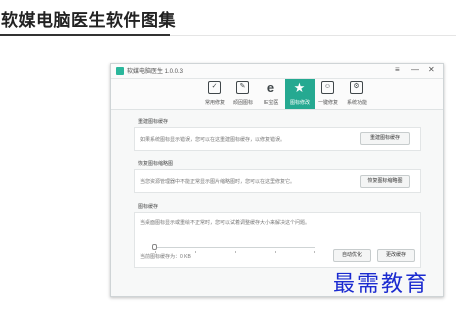 This screenshot has height=313, width=456. What do you see at coordinates (148, 207) in the screenshot?
I see `section-title: 图标缓存` at bounding box center [148, 207].